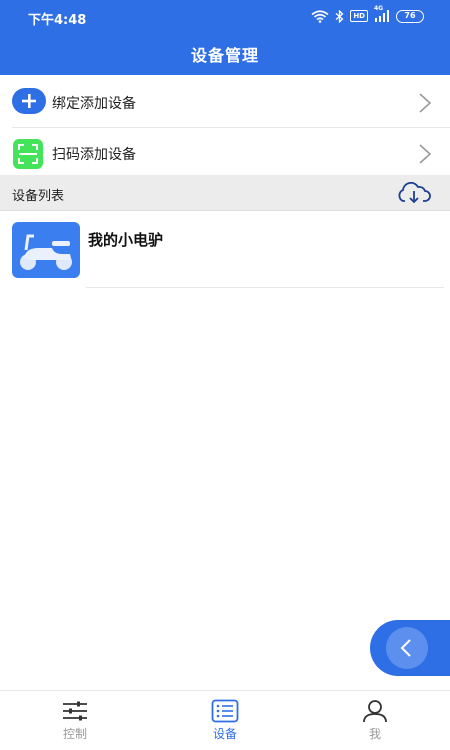 Image resolution: width=450 pixels, height=750 pixels. I want to click on floating-back-button, so click(410, 648).